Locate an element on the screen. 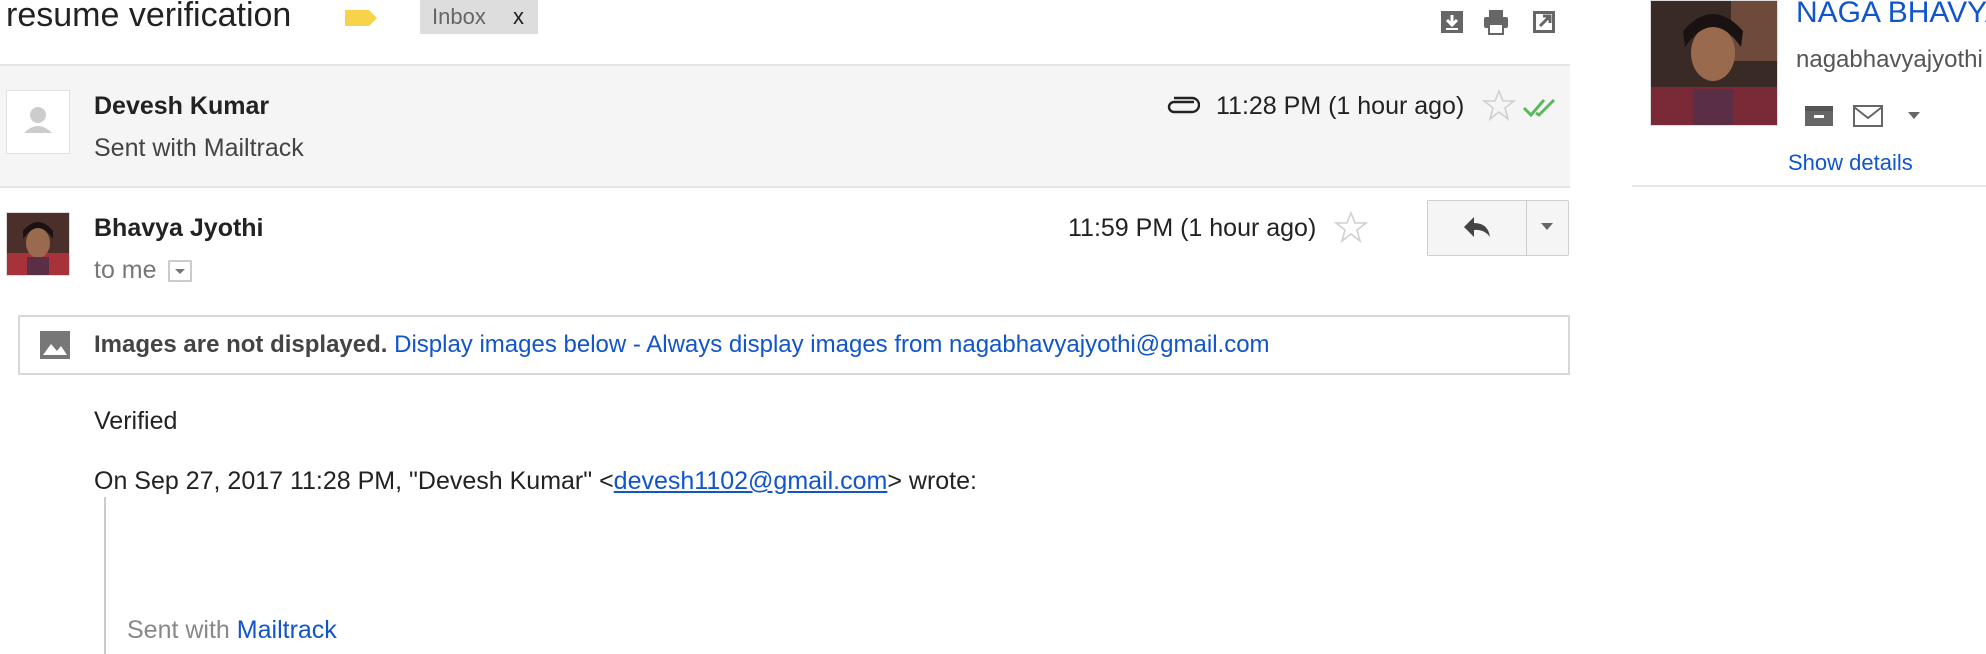 The image size is (1986, 654). images-blocked-text: Images are not displayed. is located at coordinates (241, 344).